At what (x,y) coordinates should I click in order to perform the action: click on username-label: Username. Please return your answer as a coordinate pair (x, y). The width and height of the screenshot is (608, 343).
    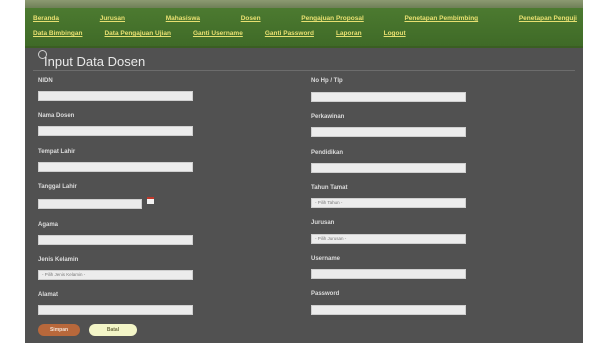
    Looking at the image, I should click on (326, 259).